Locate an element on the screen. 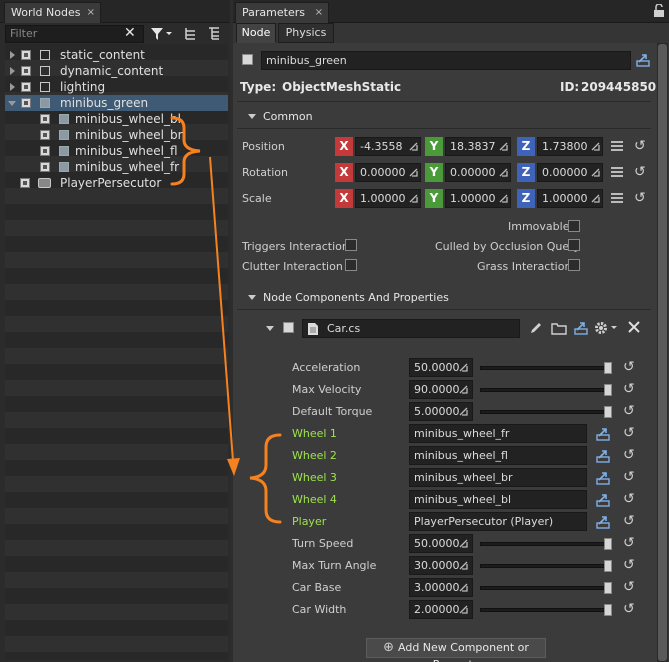  tab-physics: Physics is located at coordinates (306, 33).